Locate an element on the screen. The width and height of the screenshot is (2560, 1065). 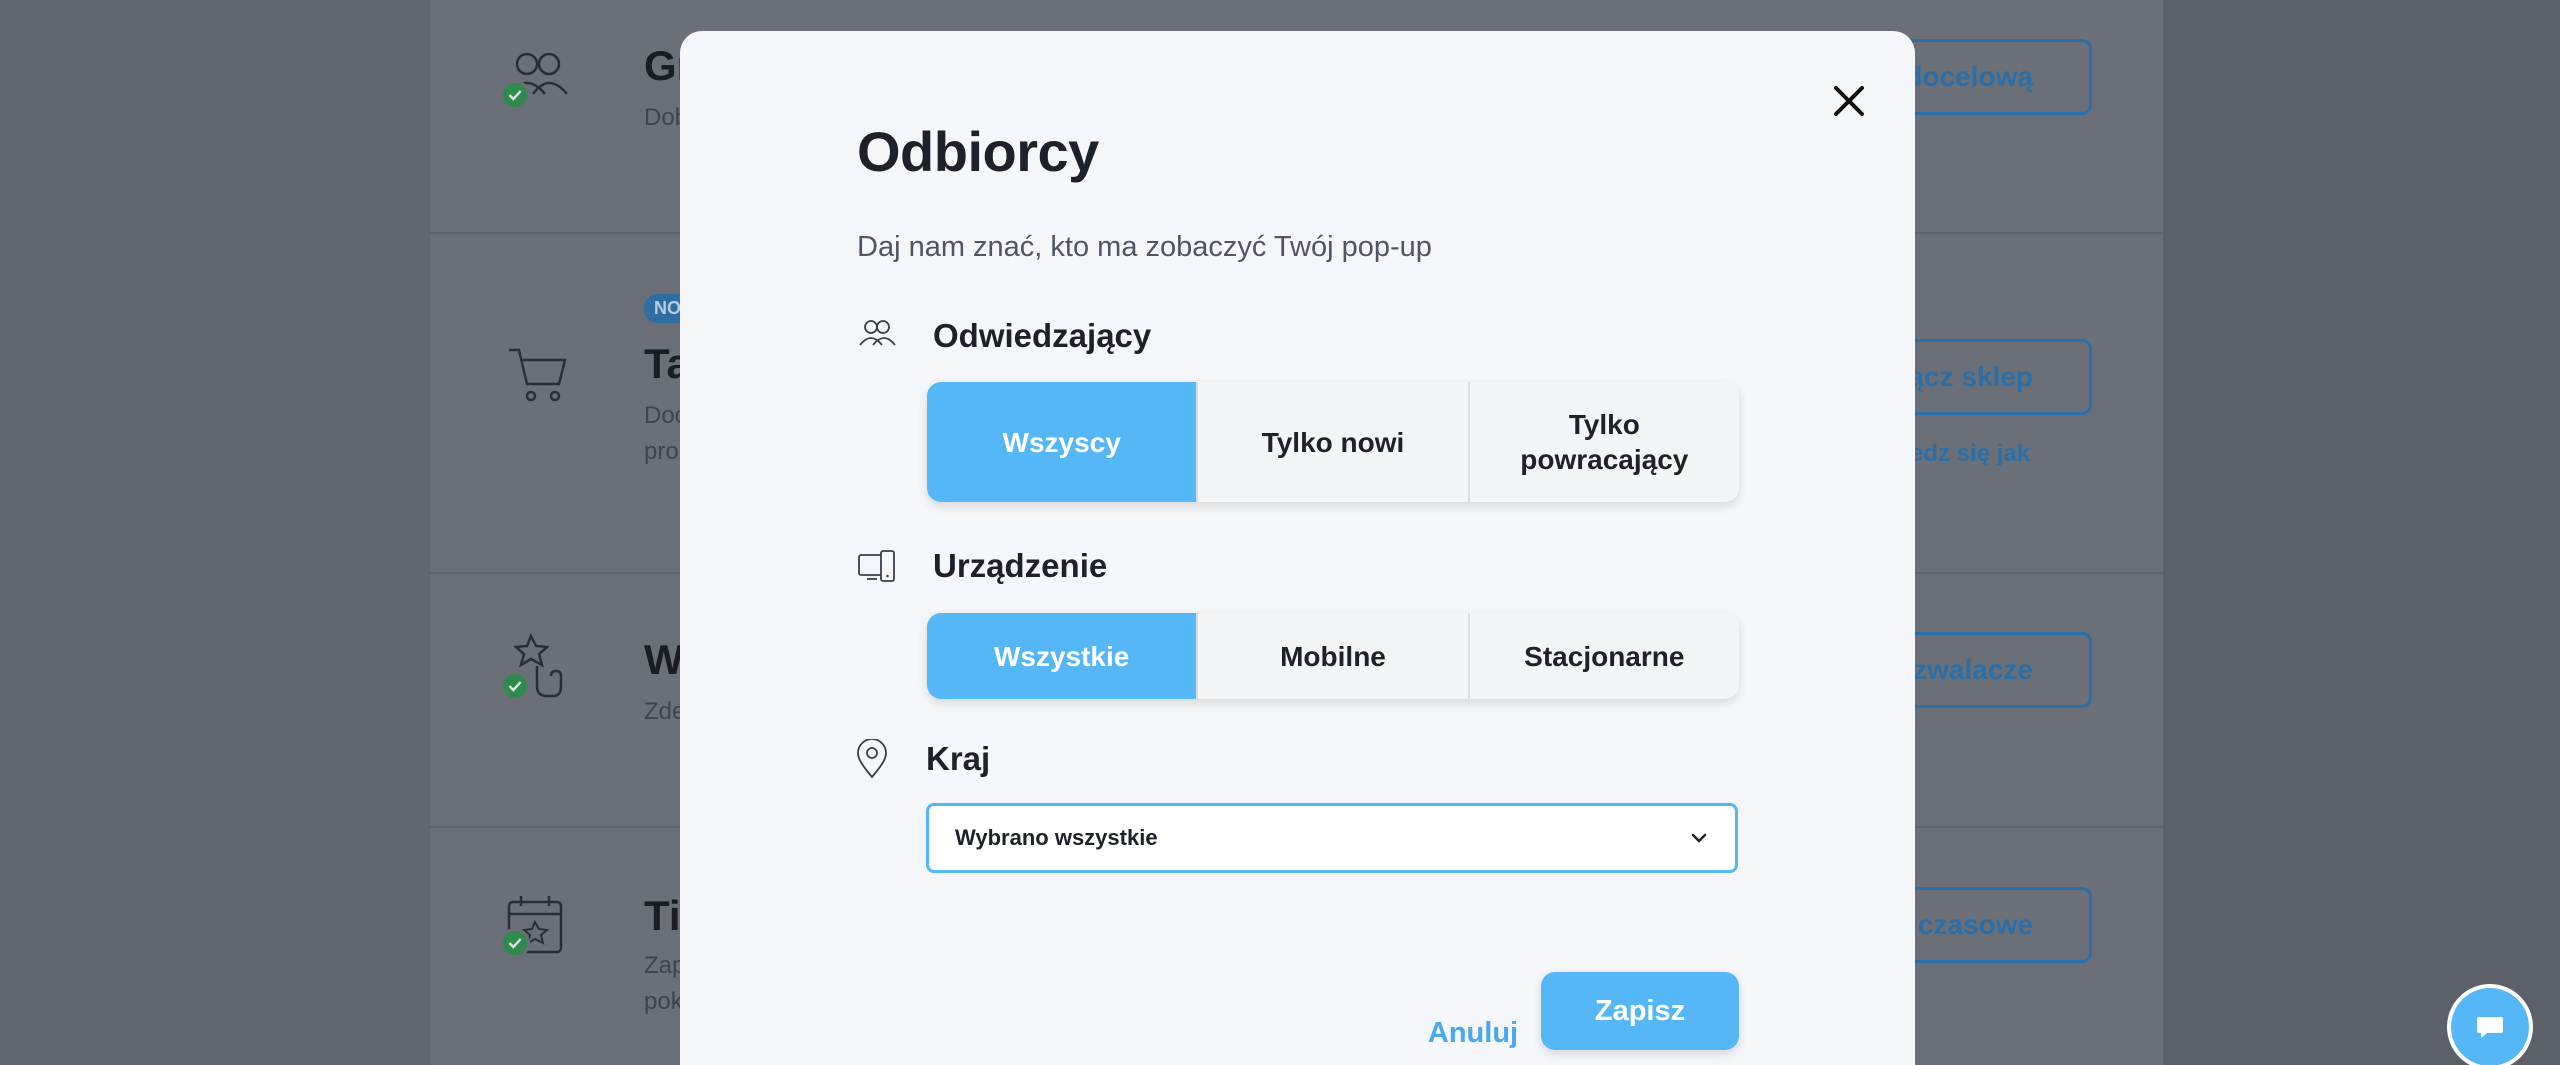
visitors-label: Odwiedzający is located at coordinates (1042, 335).